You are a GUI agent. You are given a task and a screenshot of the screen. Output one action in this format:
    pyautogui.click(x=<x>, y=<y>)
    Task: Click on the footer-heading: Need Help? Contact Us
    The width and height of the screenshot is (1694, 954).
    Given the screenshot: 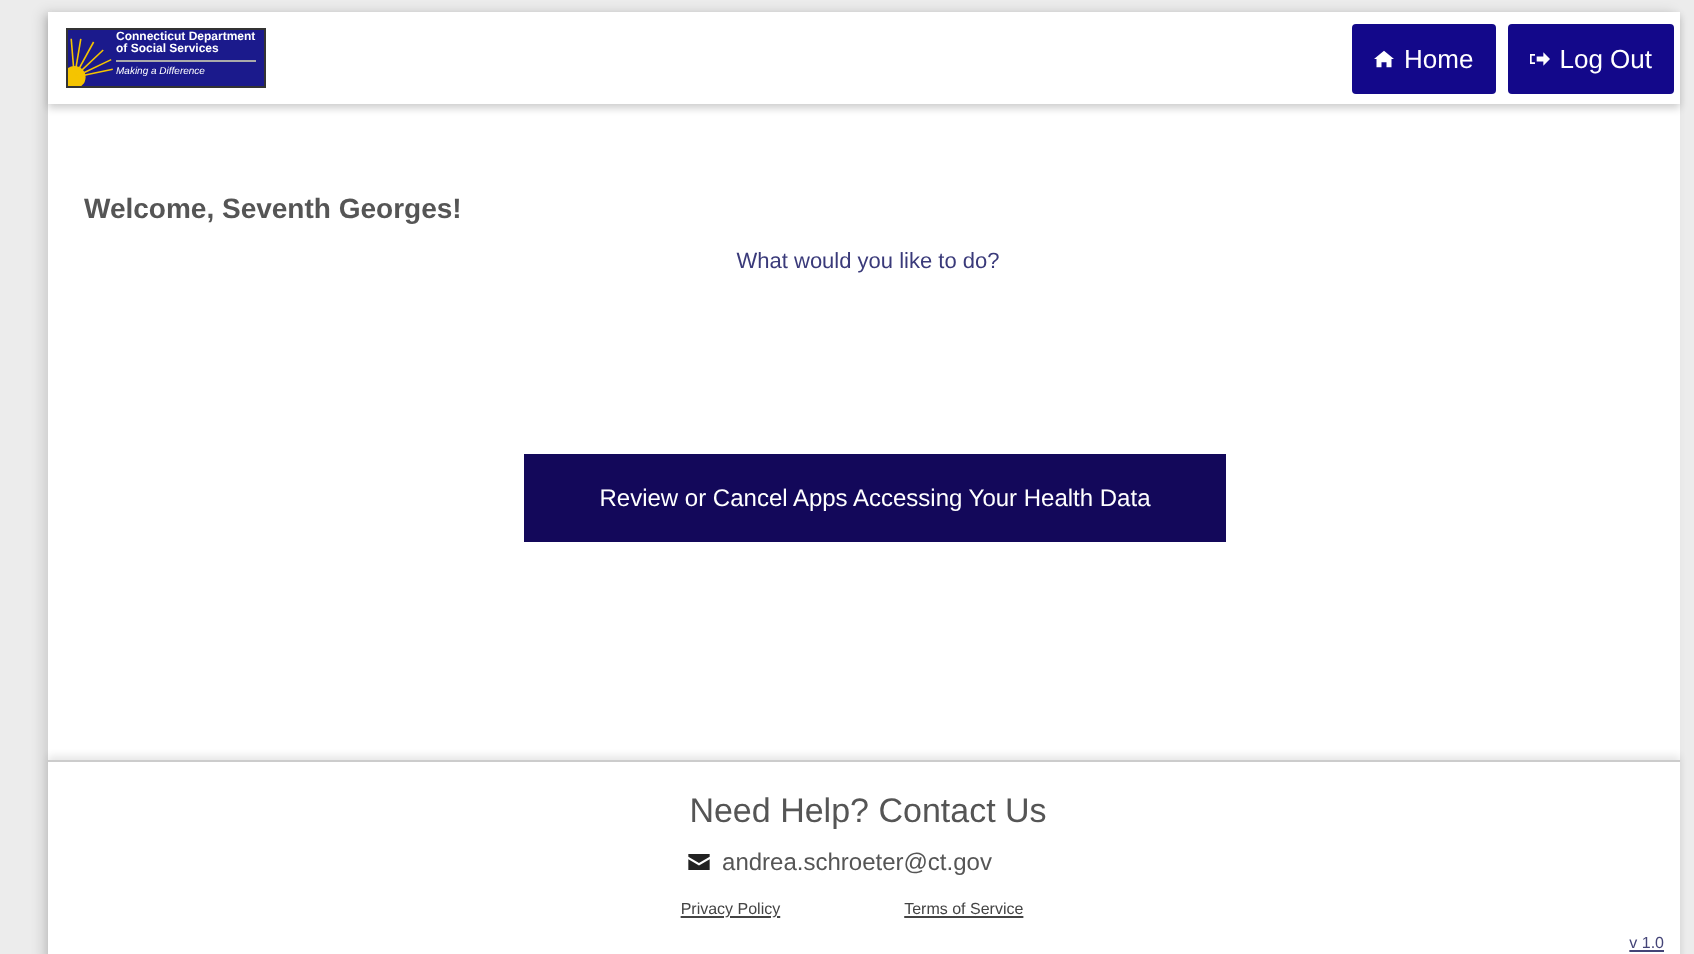 What is the action you would take?
    pyautogui.click(x=868, y=812)
    